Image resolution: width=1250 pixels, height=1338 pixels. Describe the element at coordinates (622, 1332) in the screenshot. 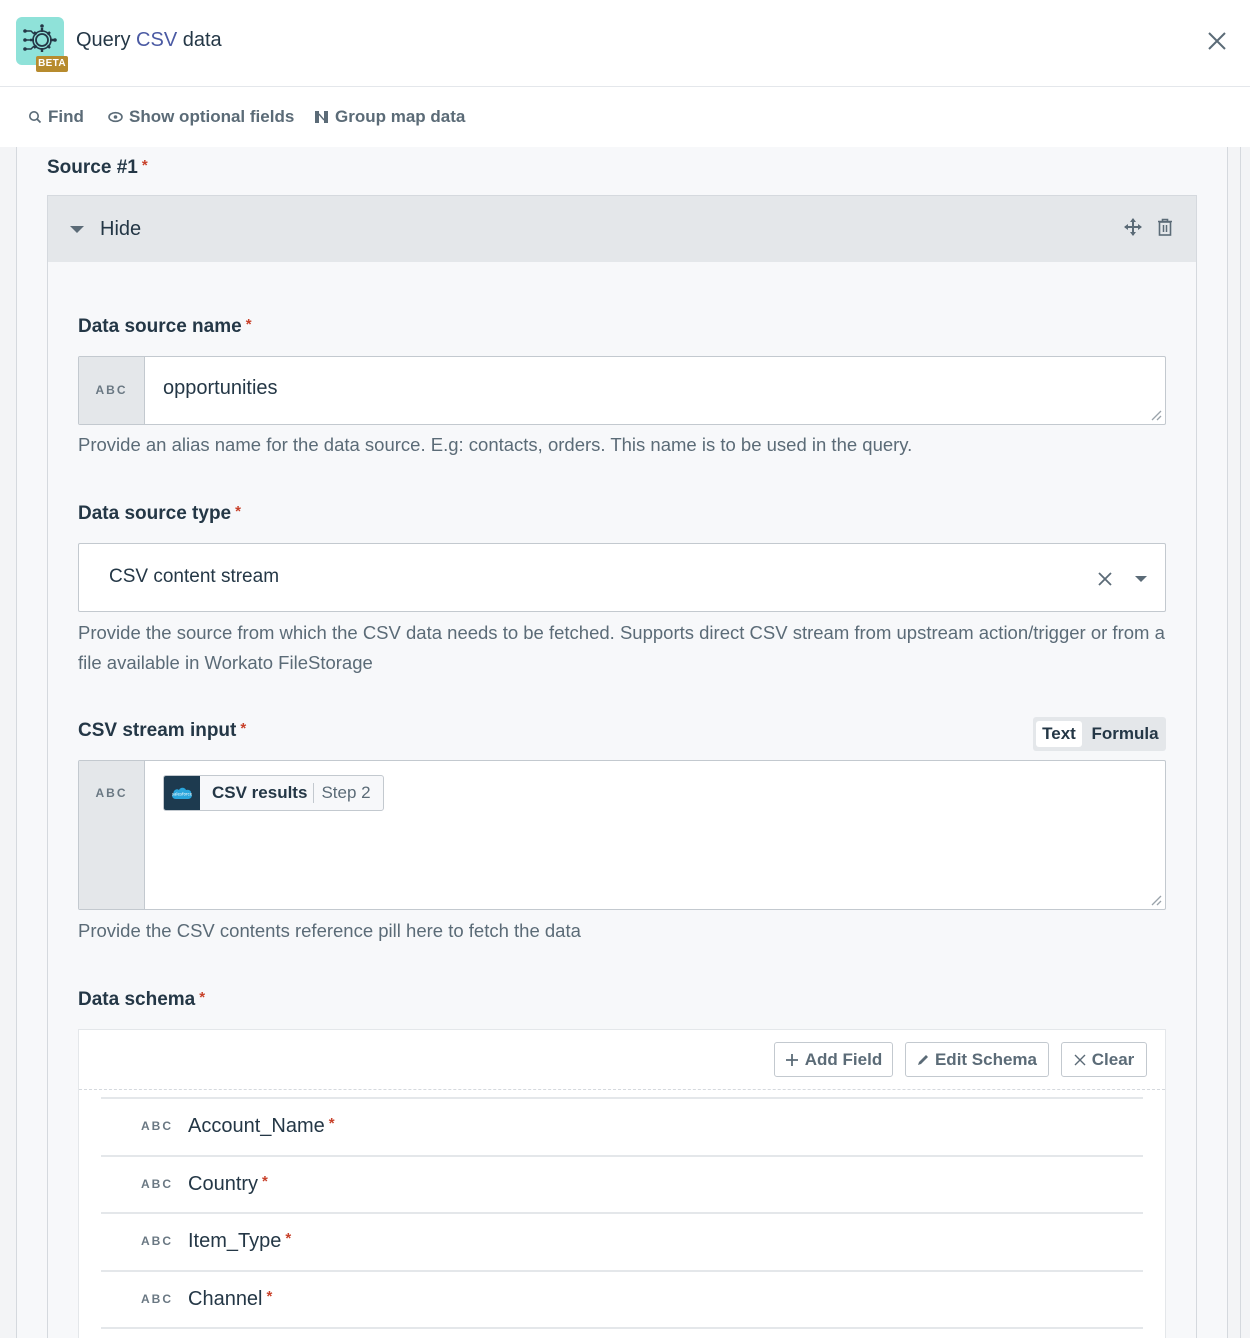

I see `schema-field-row-partial` at that location.